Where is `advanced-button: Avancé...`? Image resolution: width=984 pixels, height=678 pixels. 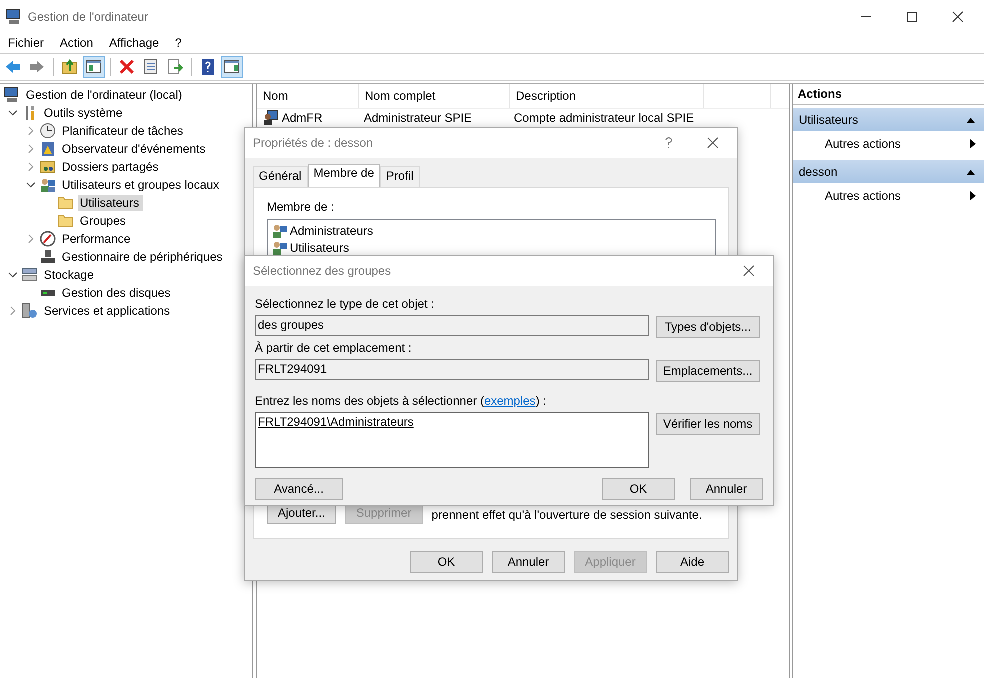 advanced-button: Avancé... is located at coordinates (299, 489).